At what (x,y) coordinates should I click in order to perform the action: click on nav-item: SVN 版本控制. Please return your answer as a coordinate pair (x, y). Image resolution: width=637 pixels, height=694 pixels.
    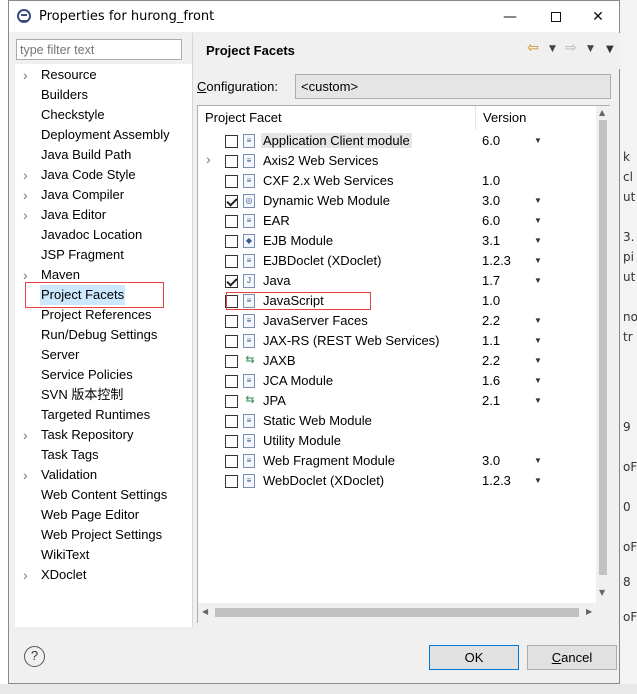
    Looking at the image, I should click on (103, 395).